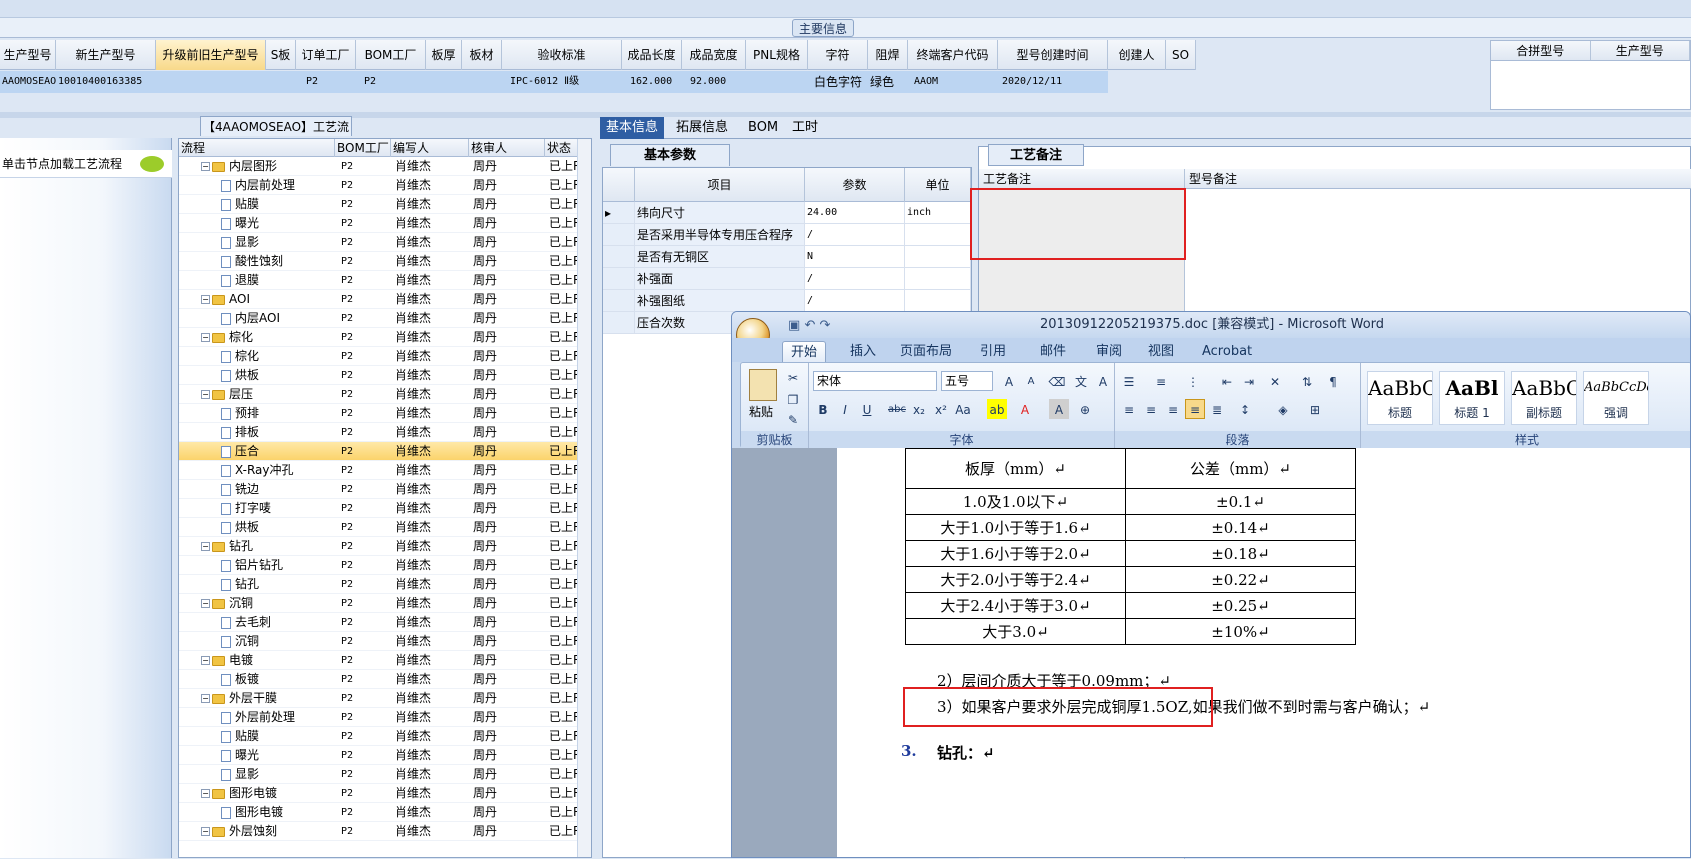 This screenshot has height=859, width=1691. I want to click on column-header: 成品宽度, so click(714, 55).